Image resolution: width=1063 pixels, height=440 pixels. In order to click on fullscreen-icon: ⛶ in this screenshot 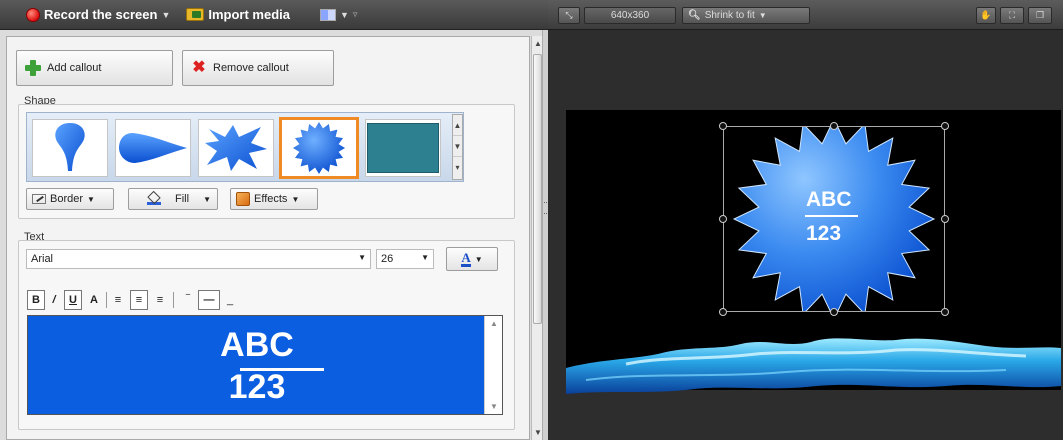, I will do `click(1012, 15)`.